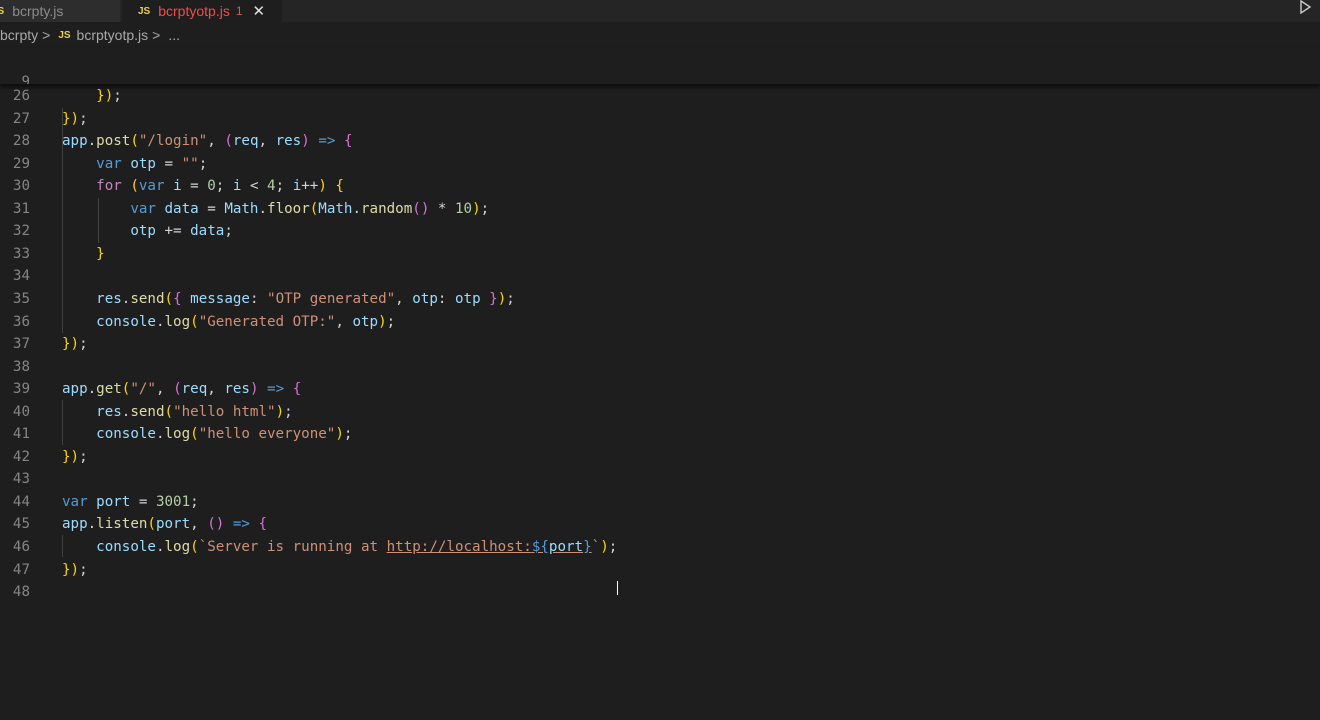 The height and width of the screenshot is (720, 1320). What do you see at coordinates (152, 163) in the screenshot?
I see `line-code: var otp = "";` at bounding box center [152, 163].